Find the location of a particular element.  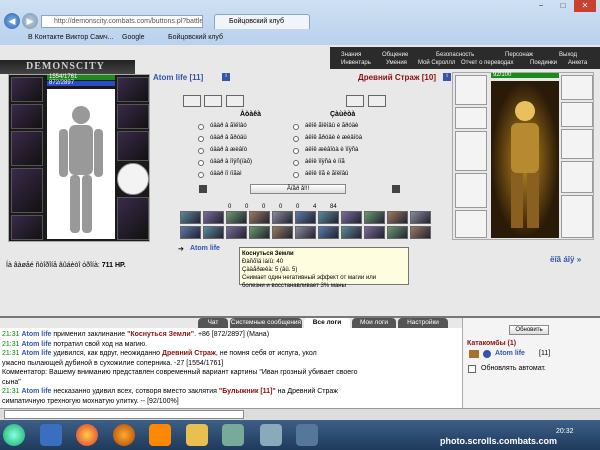

attack-option-groin: óäàð â ïîÿñ(ïàõ) is located at coordinates (231, 162).